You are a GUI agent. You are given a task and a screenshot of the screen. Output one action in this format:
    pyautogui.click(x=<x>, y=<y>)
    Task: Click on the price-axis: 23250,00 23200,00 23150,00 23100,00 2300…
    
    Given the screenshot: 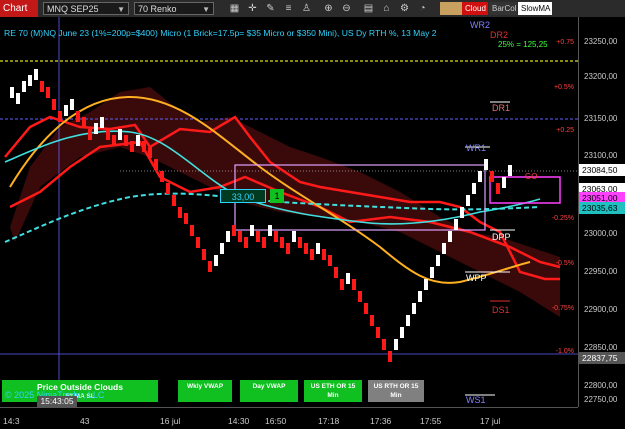 What is the action you would take?
    pyautogui.click(x=601, y=212)
    